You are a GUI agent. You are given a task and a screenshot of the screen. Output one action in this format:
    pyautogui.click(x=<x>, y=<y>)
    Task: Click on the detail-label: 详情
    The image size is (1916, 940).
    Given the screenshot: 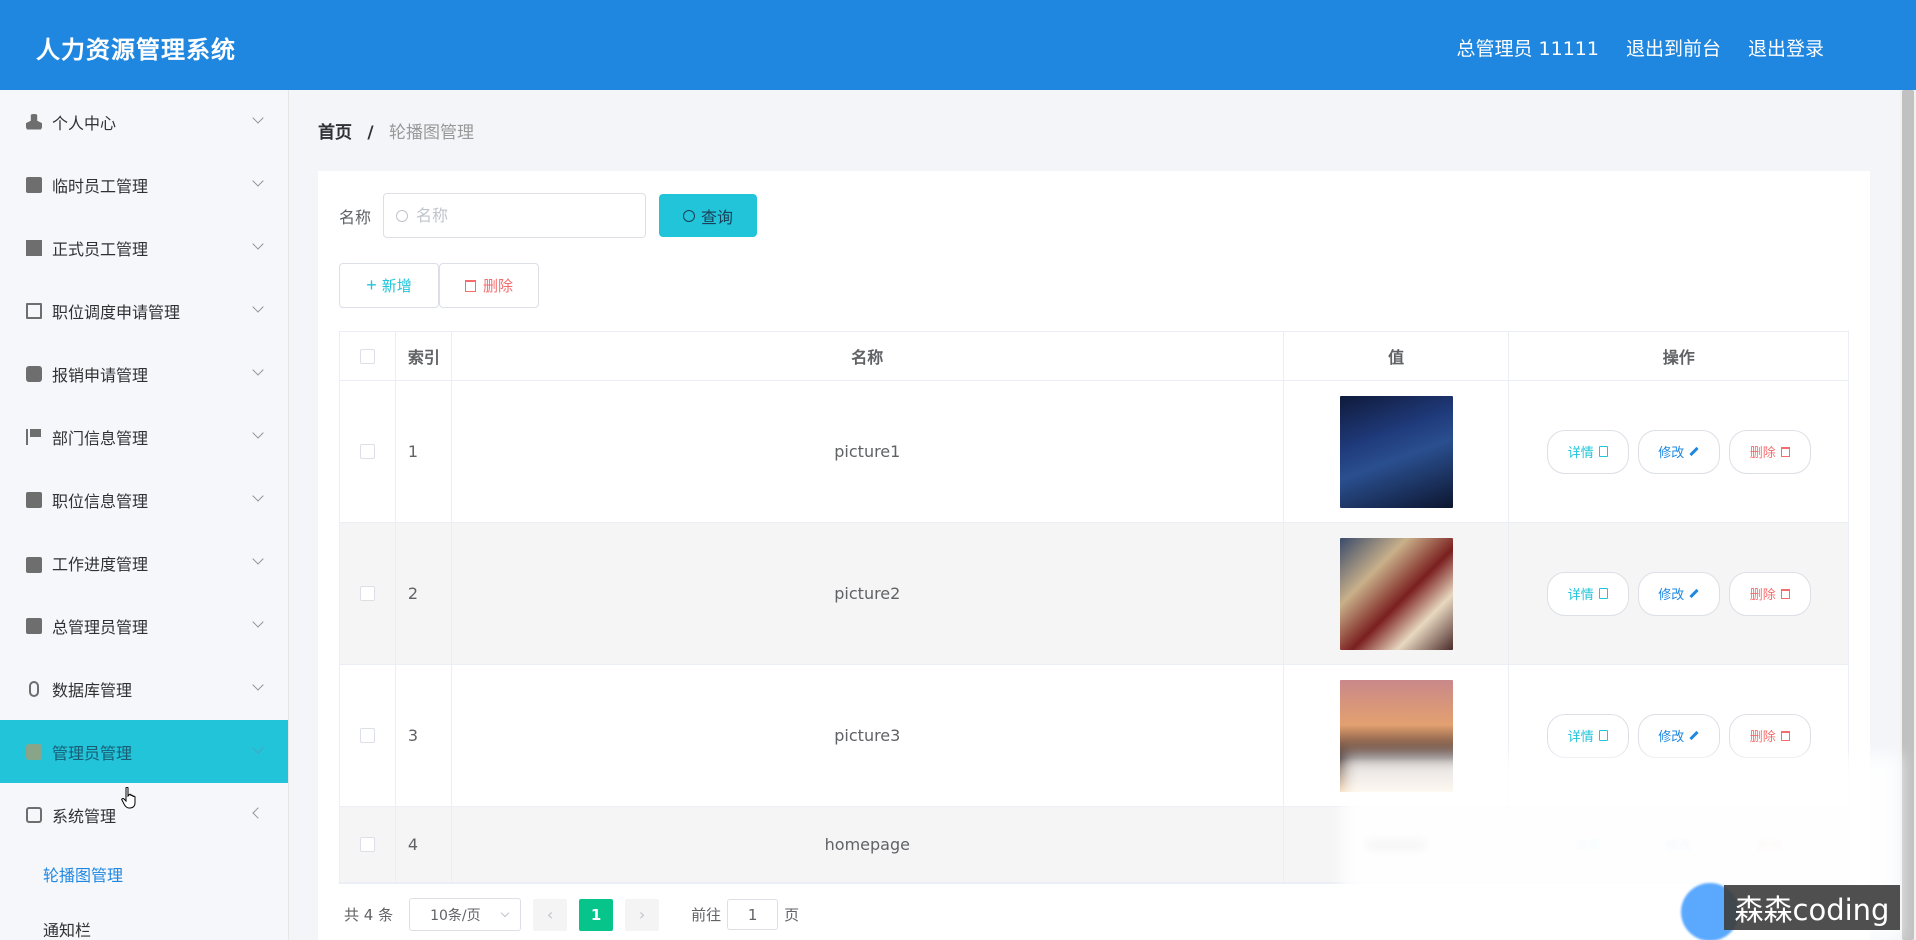 What is the action you would take?
    pyautogui.click(x=1580, y=594)
    